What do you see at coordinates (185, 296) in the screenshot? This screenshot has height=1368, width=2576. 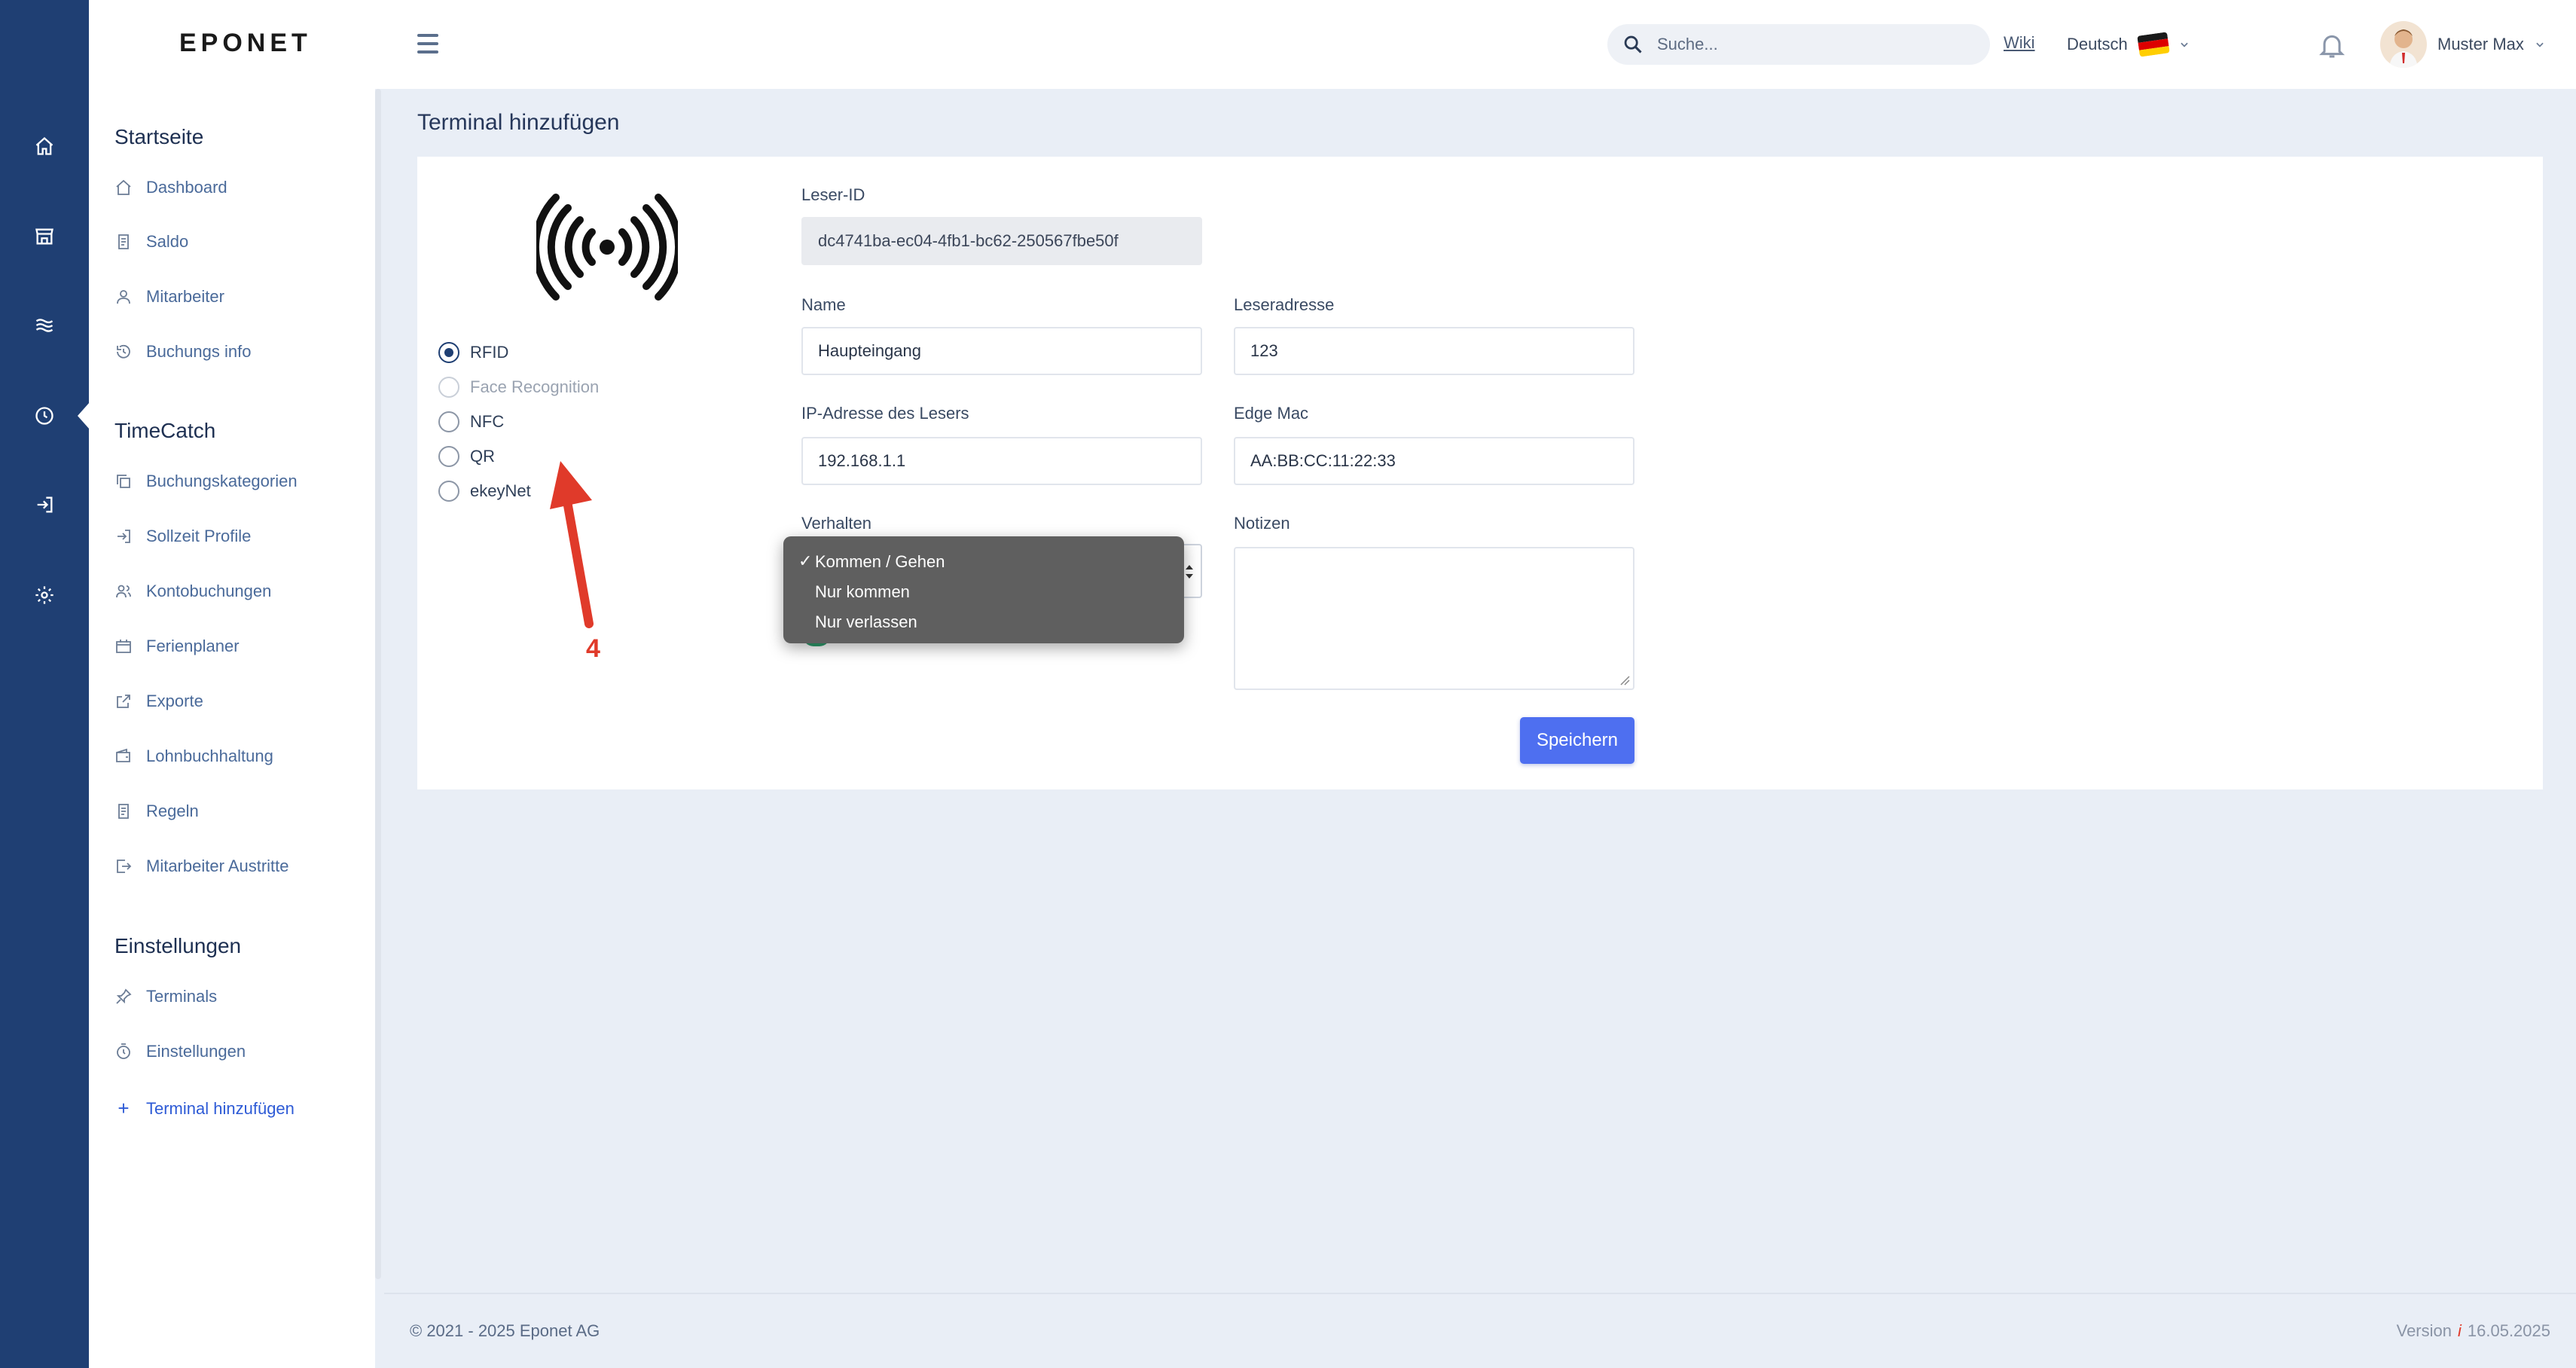 I see `sidebar-item-label: Mitarbeiter` at bounding box center [185, 296].